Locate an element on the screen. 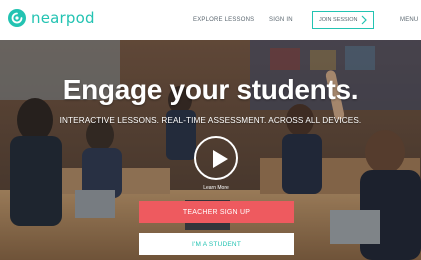  nearpod-logo: nearpod is located at coordinates (51, 18).